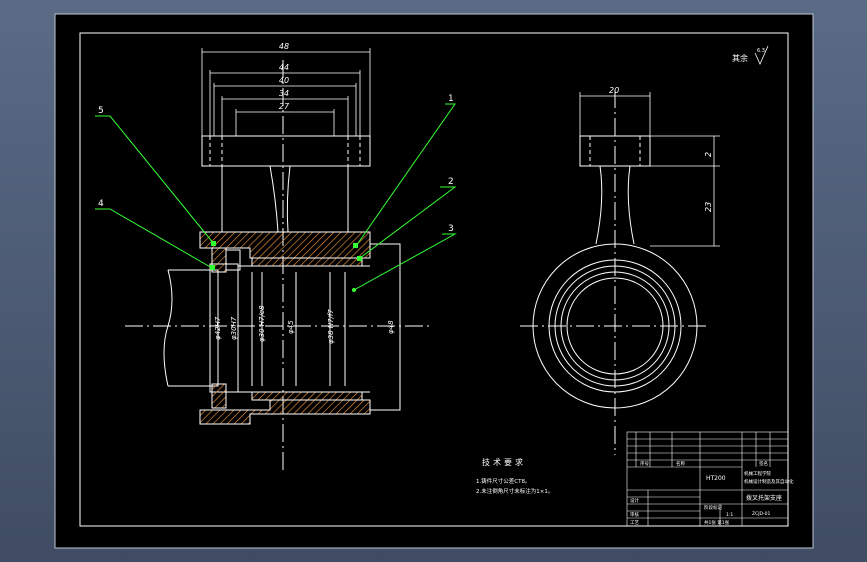 Image resolution: width=867 pixels, height=562 pixels. Describe the element at coordinates (284, 80) in the screenshot. I see `dim-40: 40` at that location.